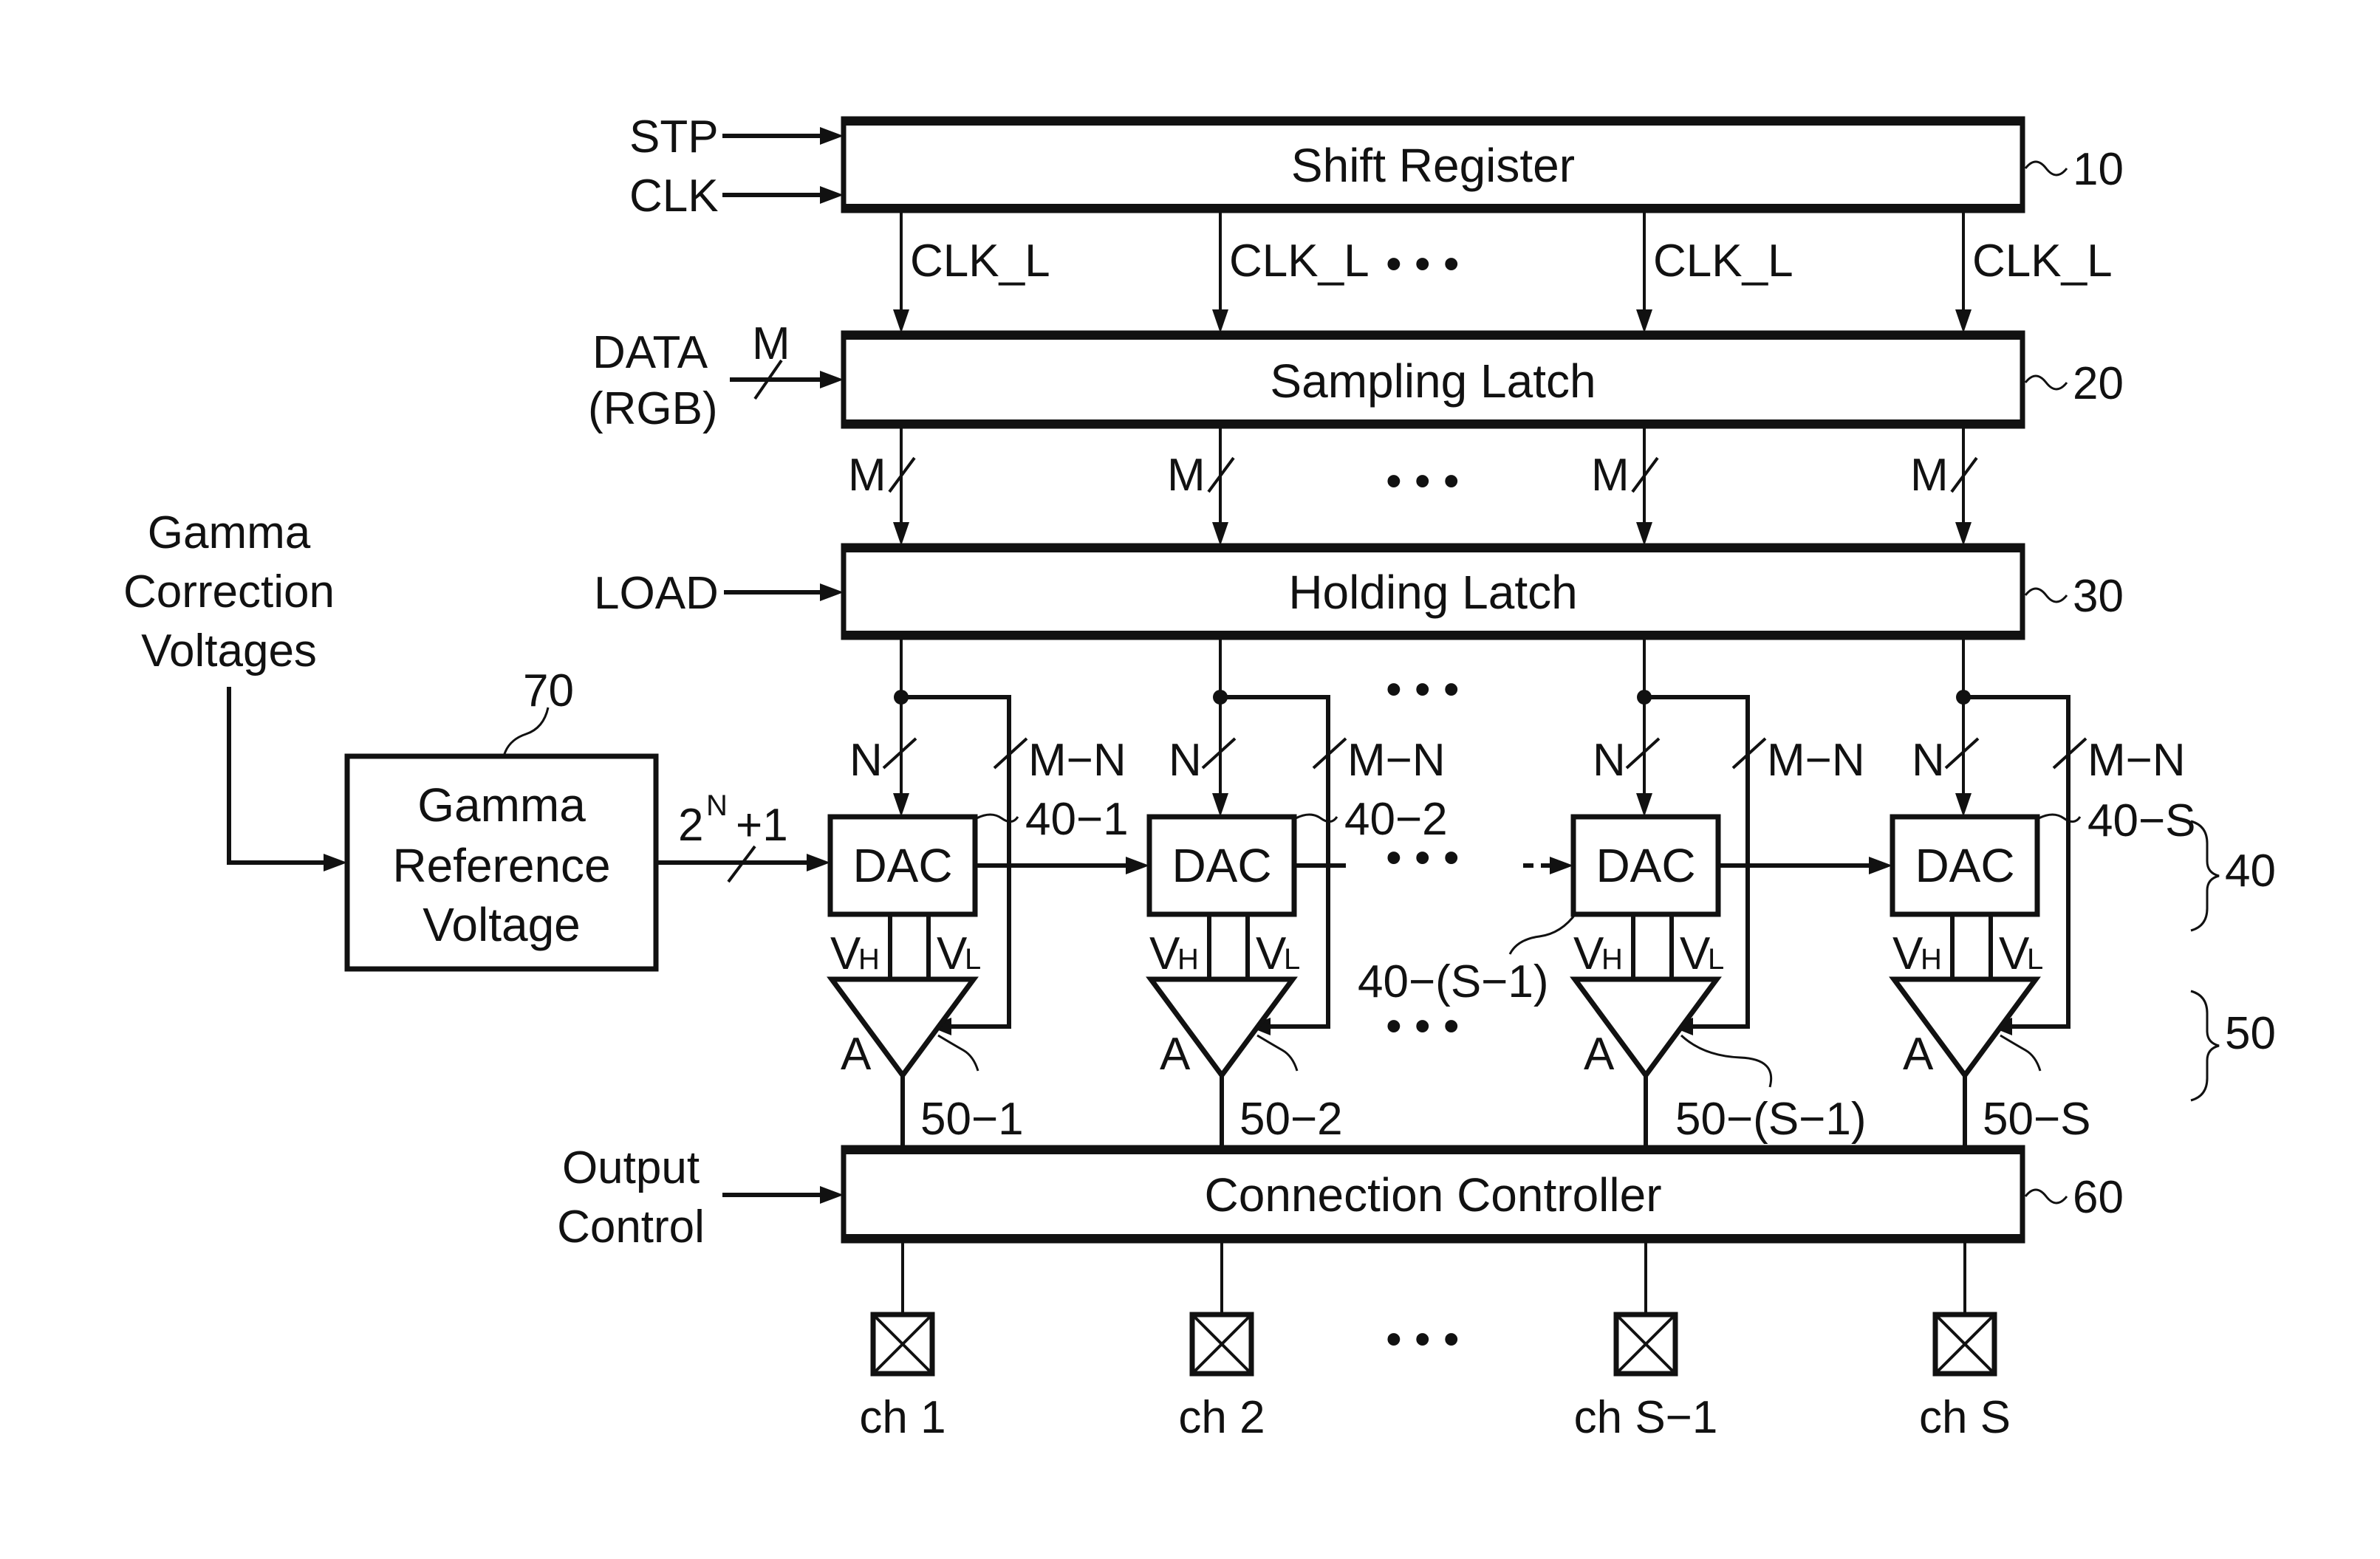 Image resolution: width=2380 pixels, height=1559 pixels. I want to click on channel-column-4: N M−N DAC 40−S V H V L A 50−S, so click(2042, 893).